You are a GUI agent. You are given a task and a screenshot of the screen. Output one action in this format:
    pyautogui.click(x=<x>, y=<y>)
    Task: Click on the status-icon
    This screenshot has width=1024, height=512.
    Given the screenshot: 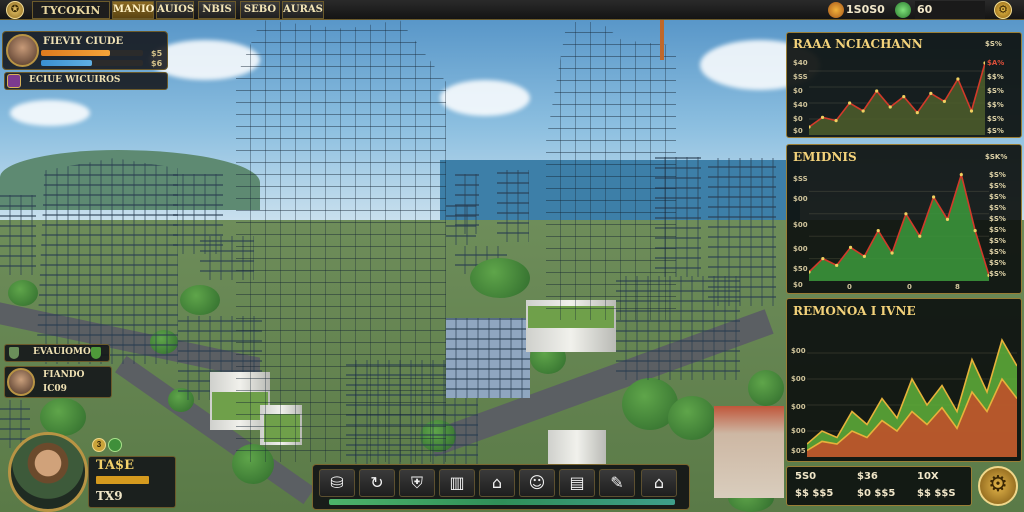 What is the action you would take?
    pyautogui.click(x=115, y=445)
    